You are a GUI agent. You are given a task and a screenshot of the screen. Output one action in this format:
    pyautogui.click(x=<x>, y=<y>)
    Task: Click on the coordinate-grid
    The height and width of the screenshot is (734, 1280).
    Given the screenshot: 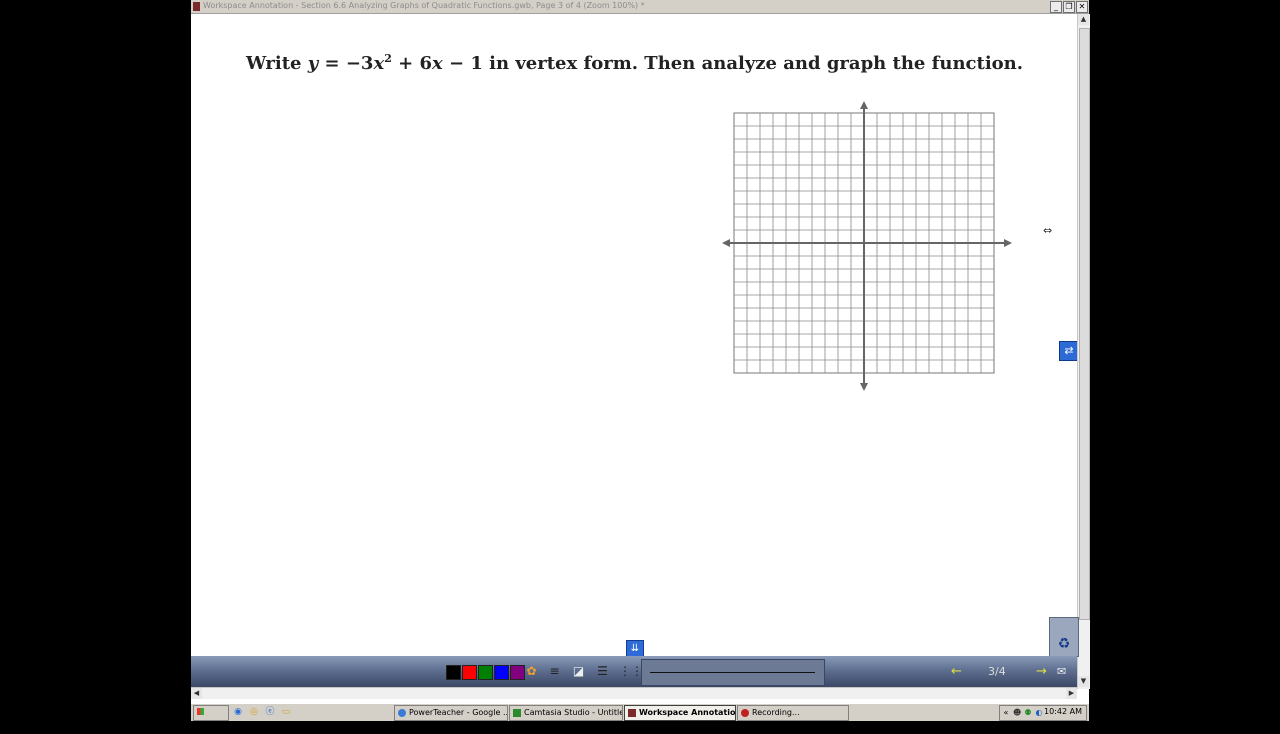 What is the action you would take?
    pyautogui.click(x=867, y=246)
    